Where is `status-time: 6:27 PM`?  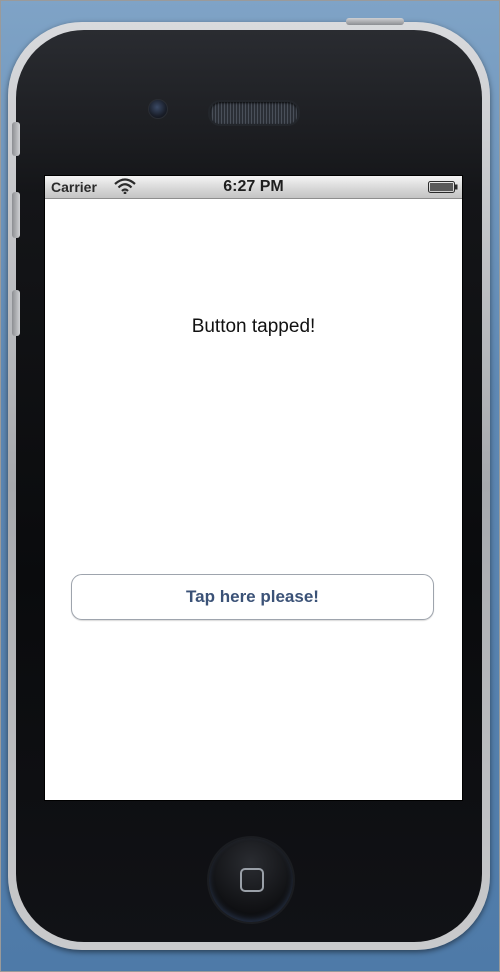
status-time: 6:27 PM is located at coordinates (253, 186).